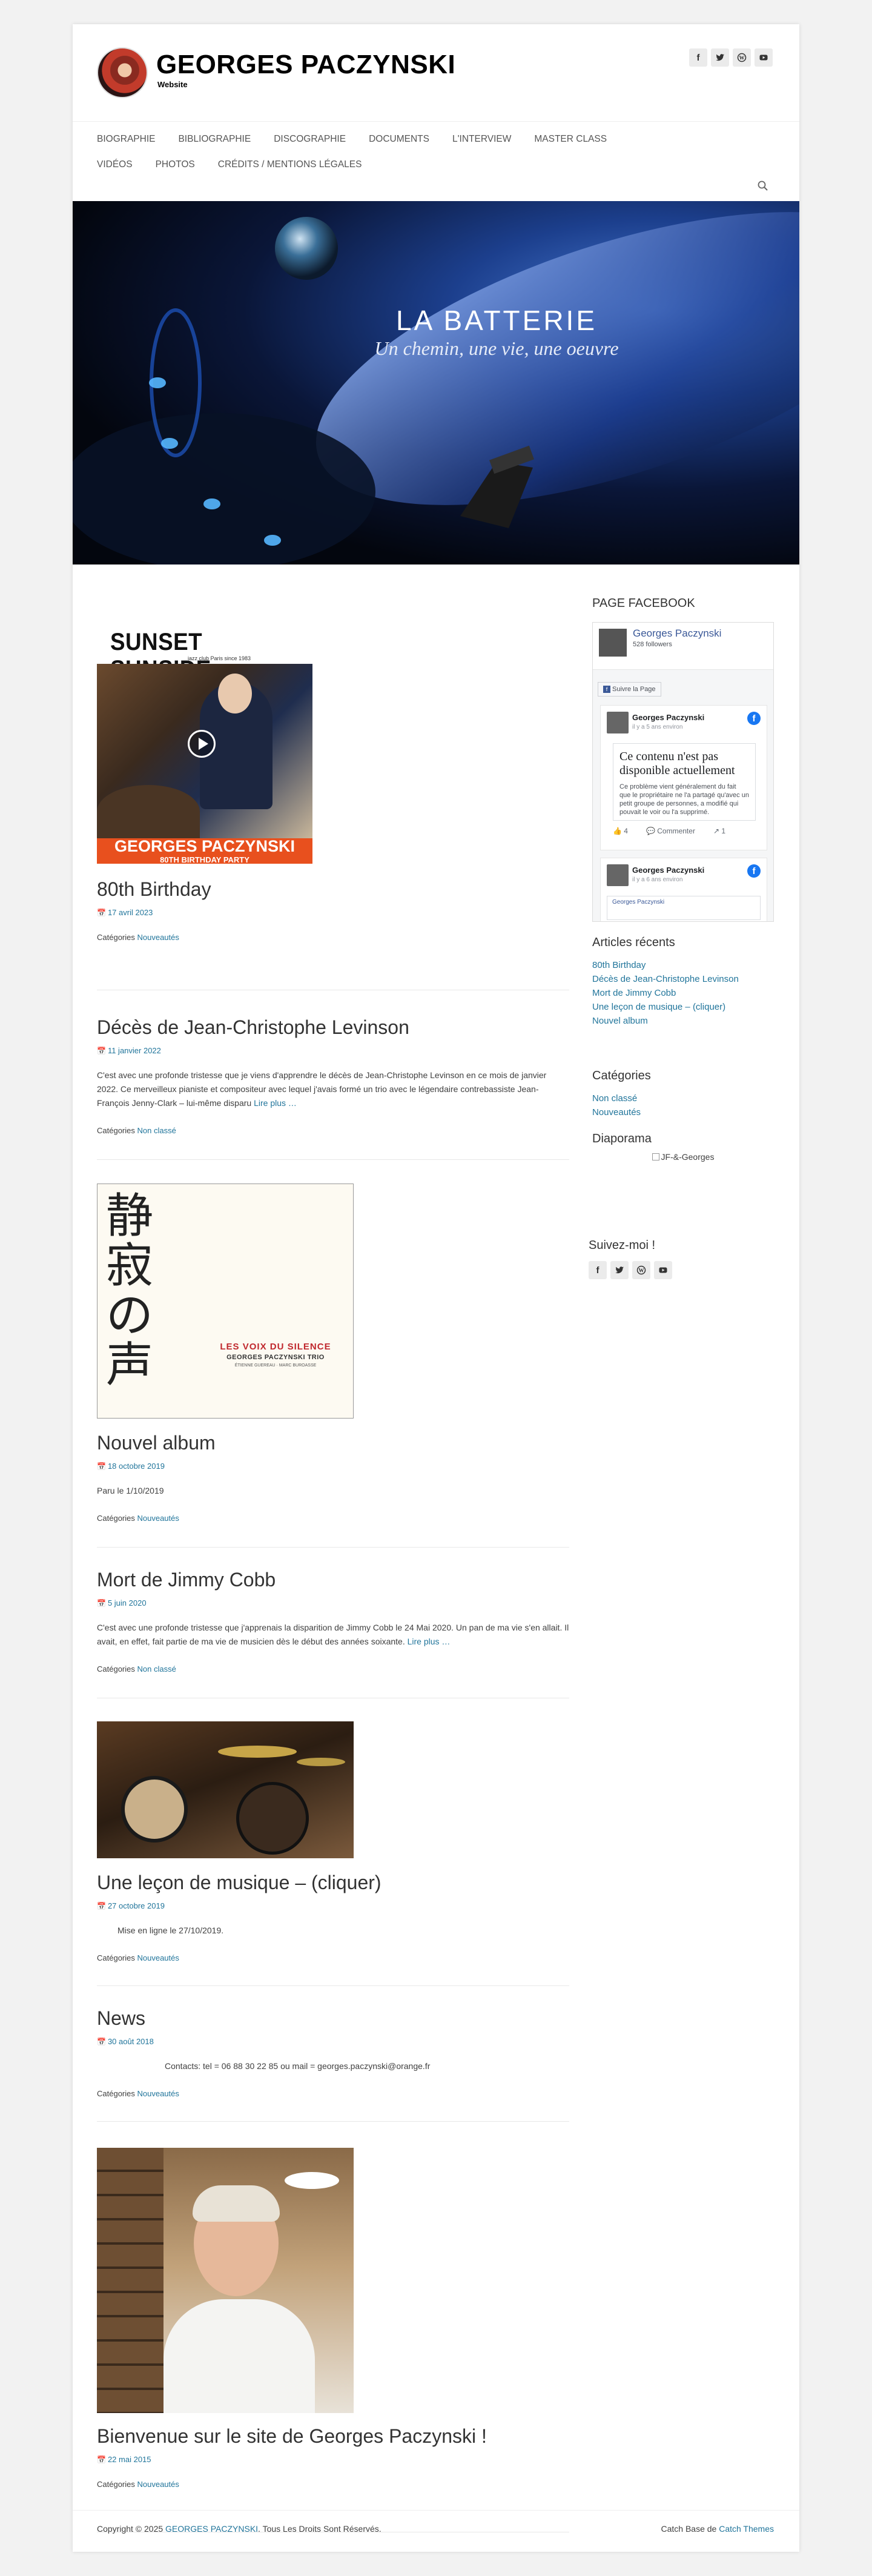  I want to click on nav-item: BIOGRAPHIE, so click(126, 140).